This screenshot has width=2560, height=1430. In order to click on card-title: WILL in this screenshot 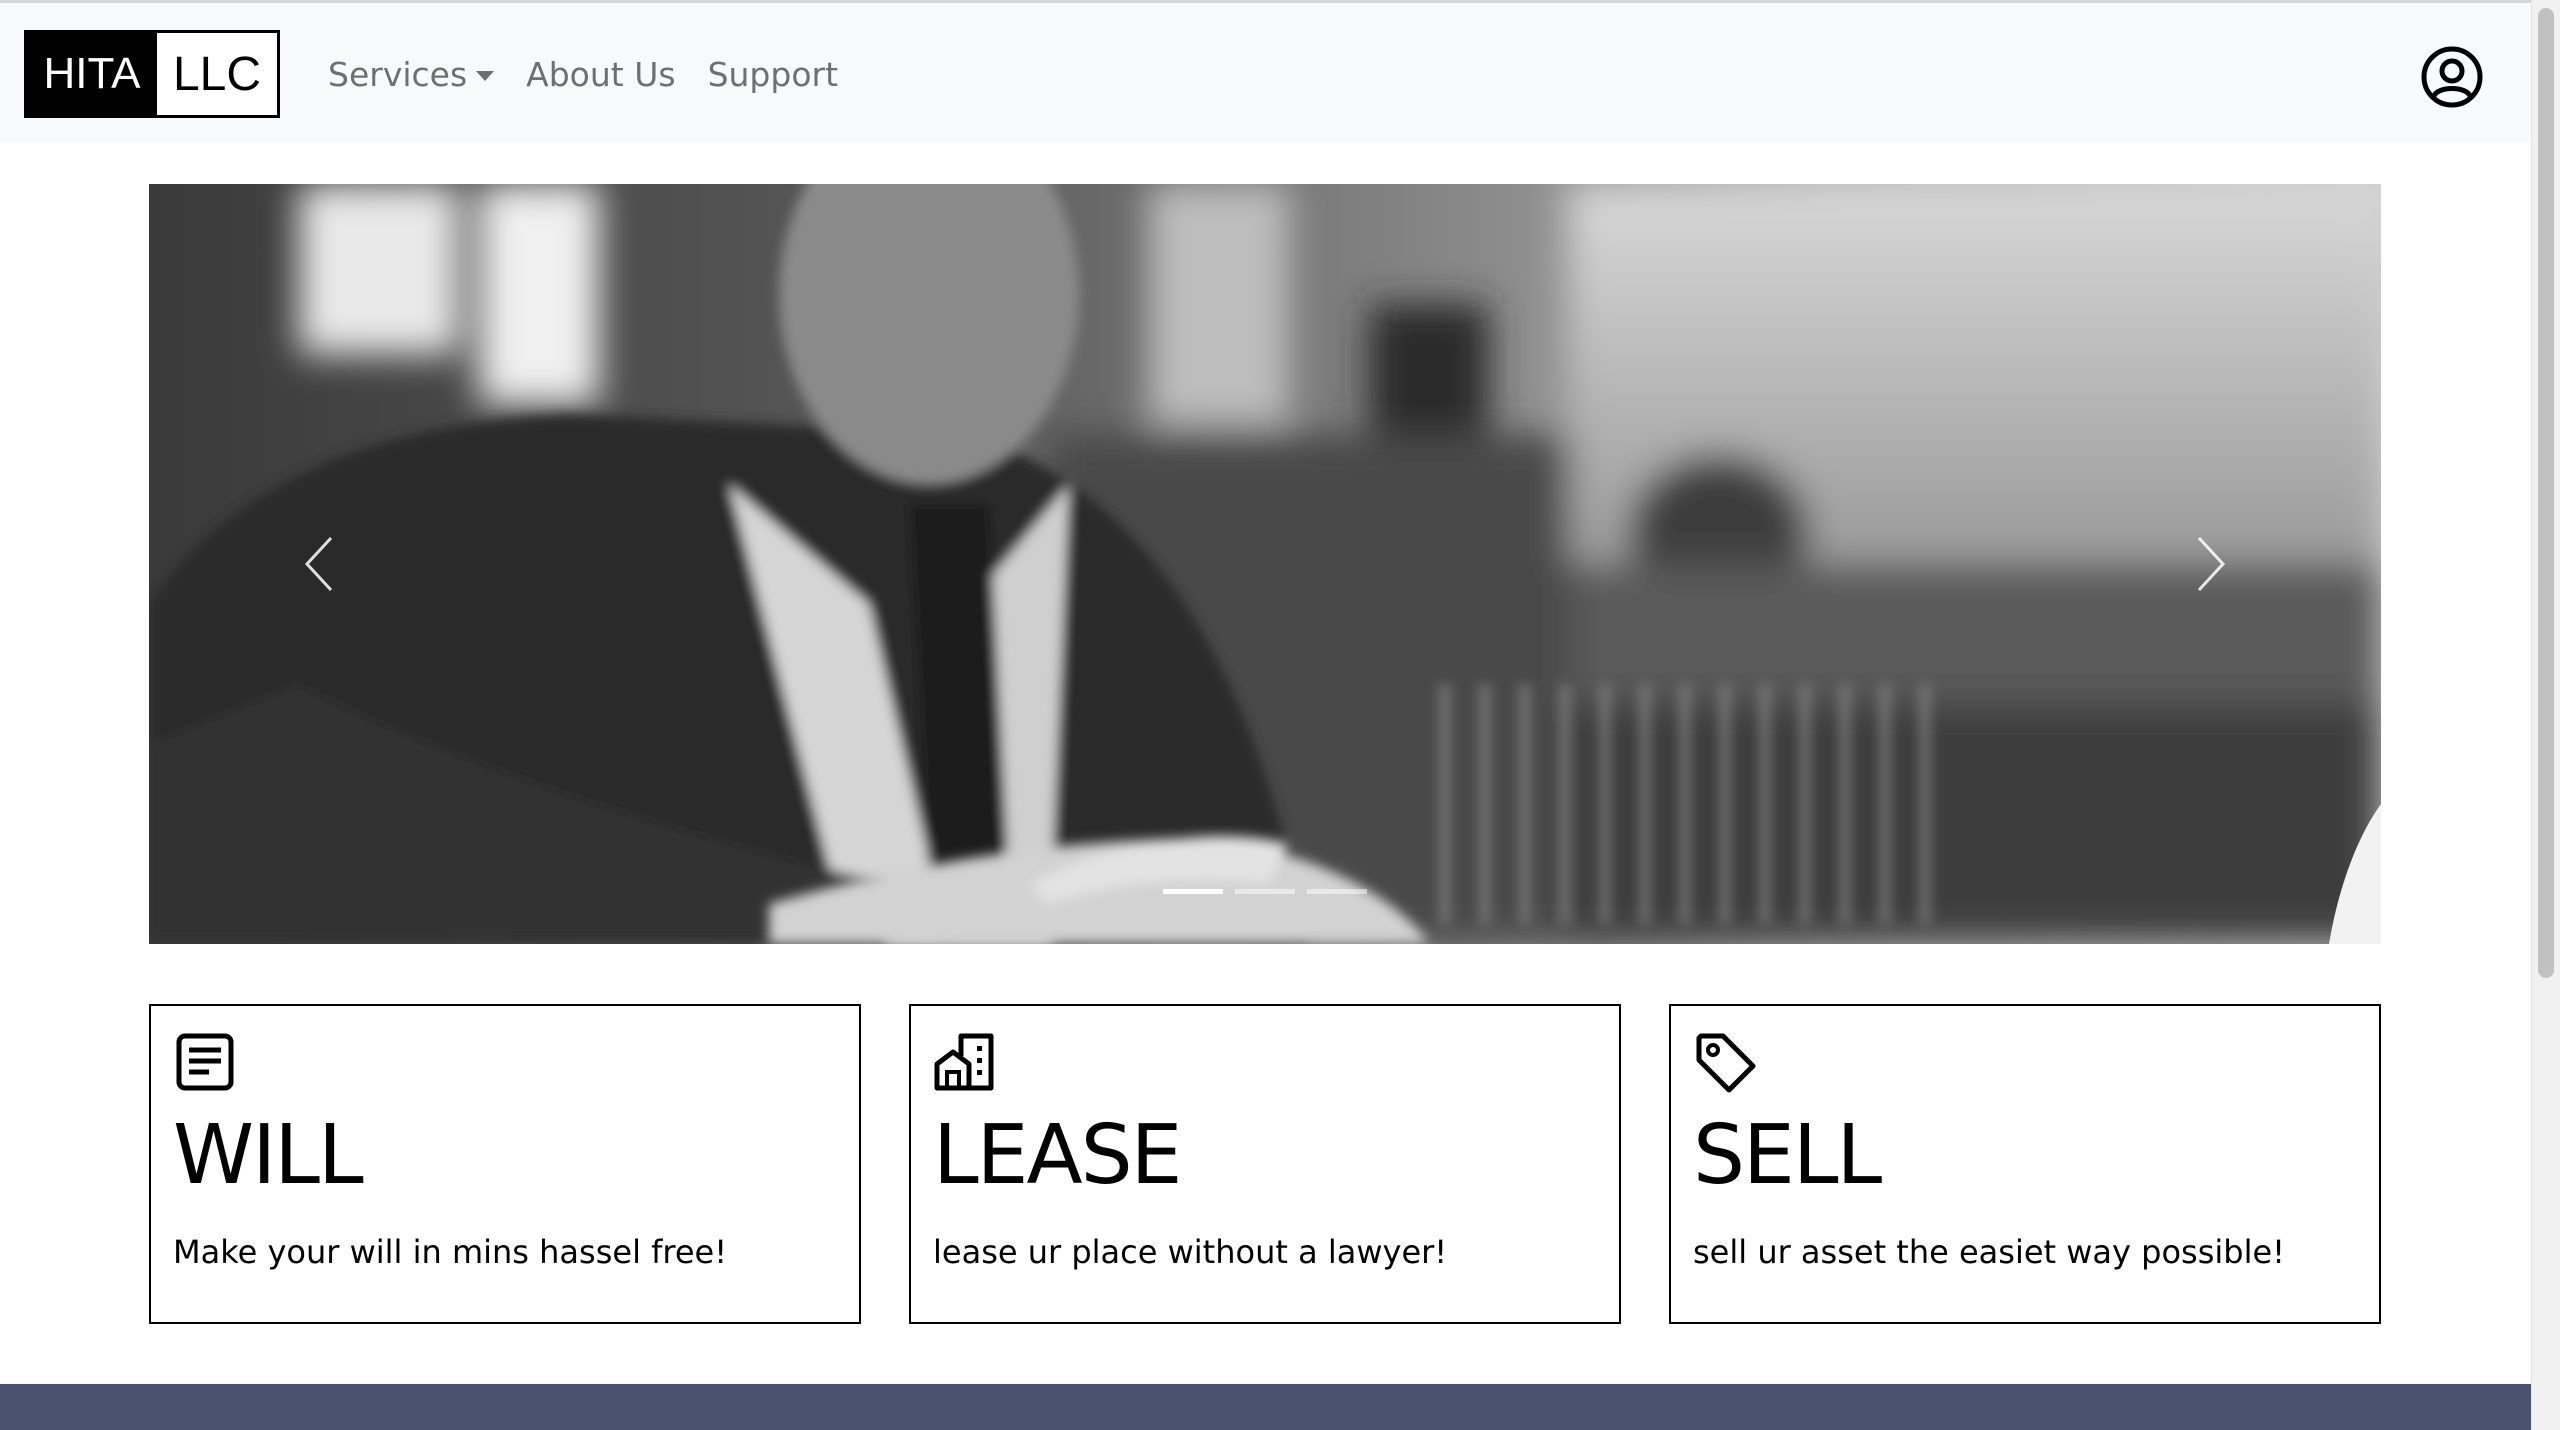, I will do `click(268, 1155)`.